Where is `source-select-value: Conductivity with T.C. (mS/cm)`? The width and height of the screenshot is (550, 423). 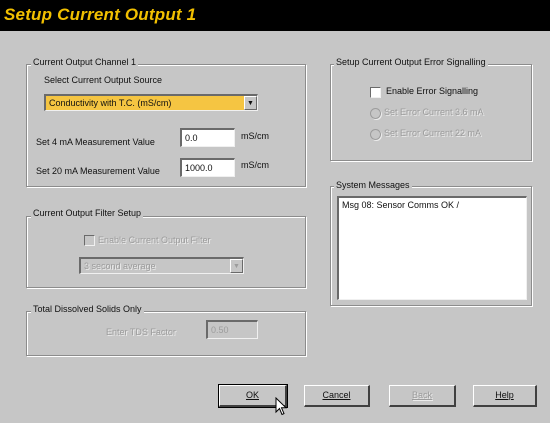
source-select-value: Conductivity with T.C. (mS/cm) is located at coordinates (110, 103).